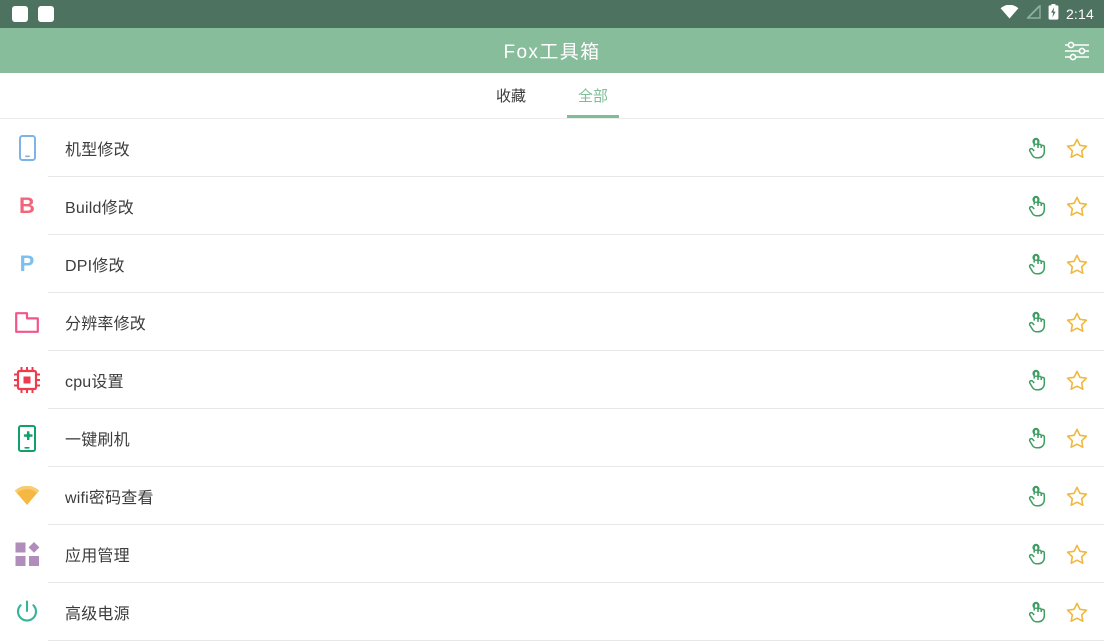  Describe the element at coordinates (552, 264) in the screenshot. I see `list-item: P DPI修改` at that location.